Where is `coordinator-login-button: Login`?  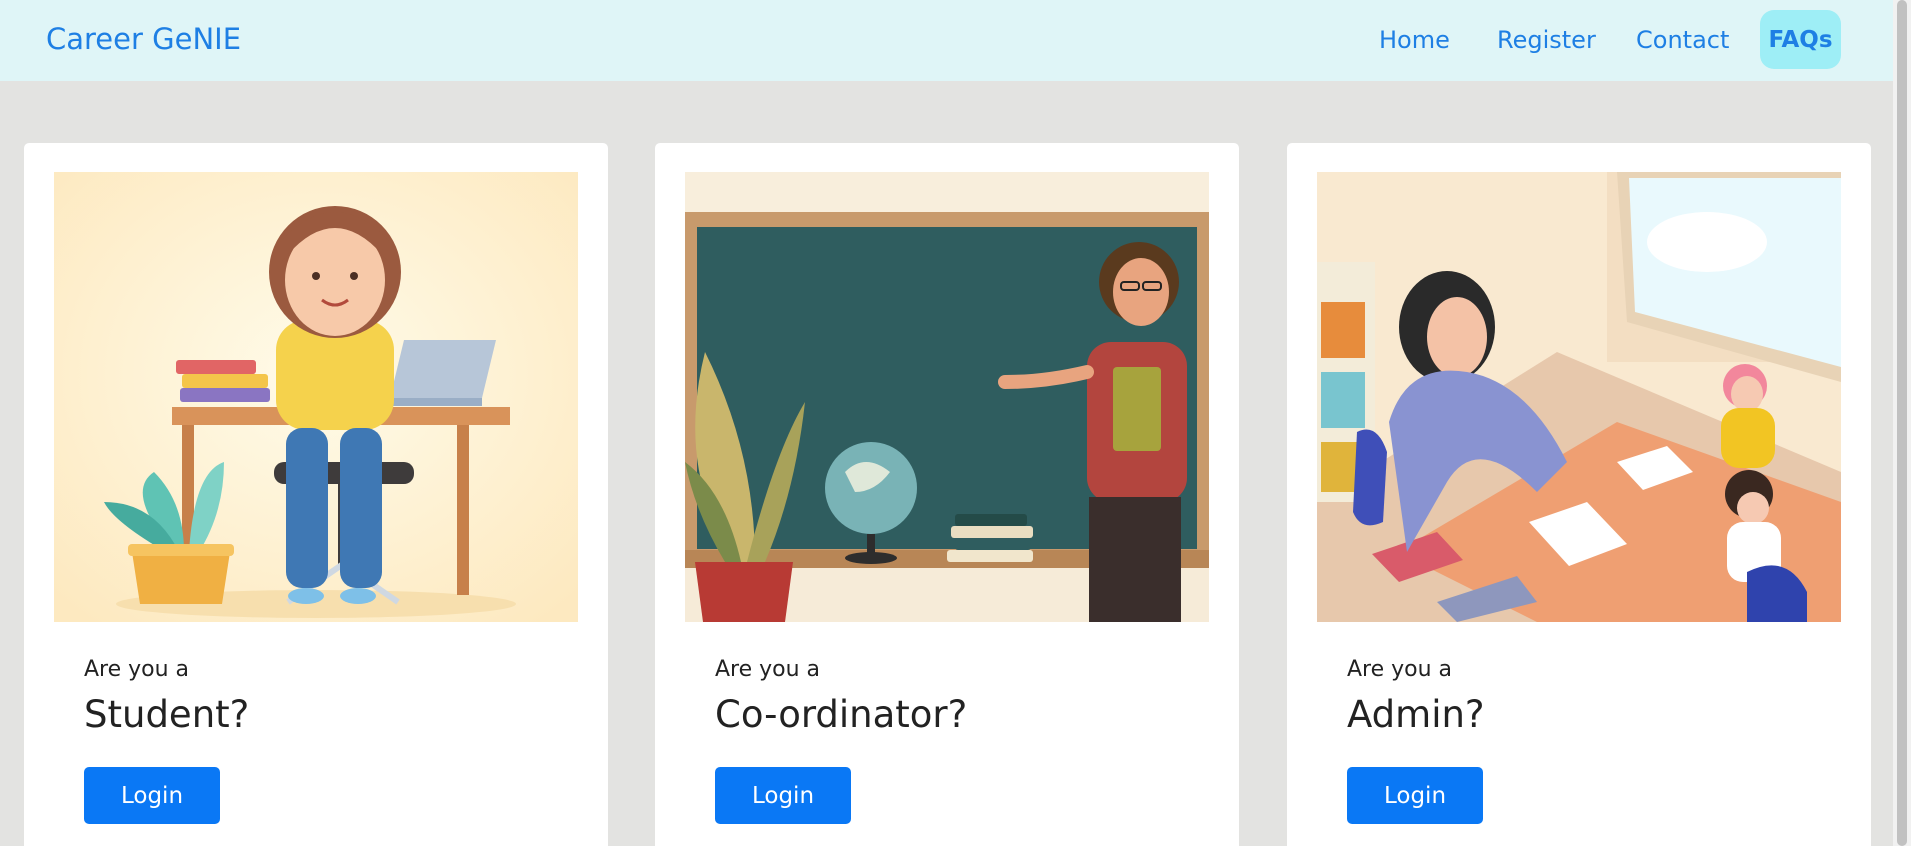 coordinator-login-button: Login is located at coordinates (783, 795).